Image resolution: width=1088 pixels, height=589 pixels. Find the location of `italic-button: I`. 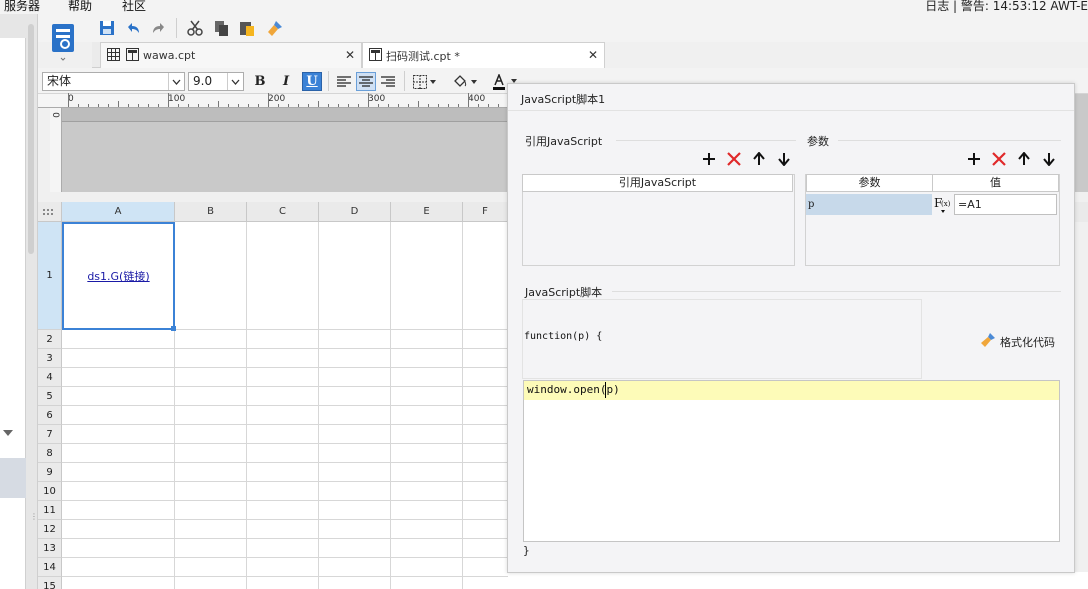

italic-button: I is located at coordinates (286, 81).